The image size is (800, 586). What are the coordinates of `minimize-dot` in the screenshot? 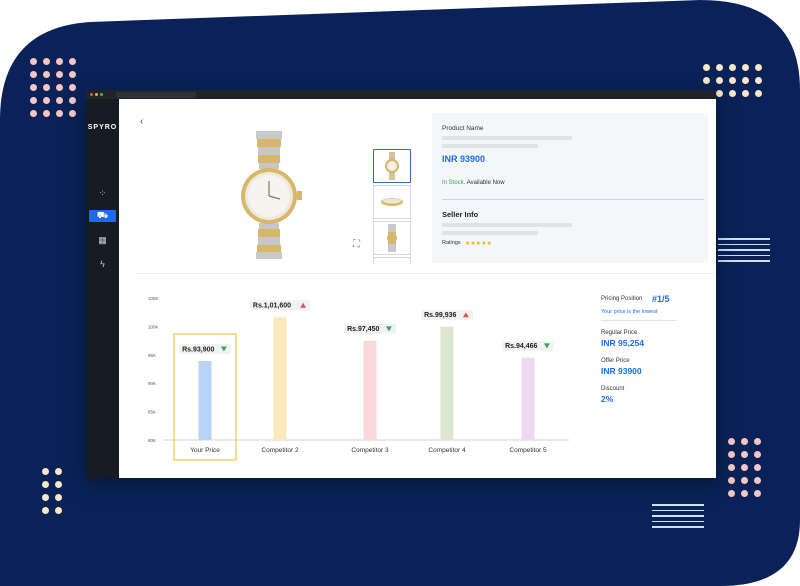 It's located at (96, 94).